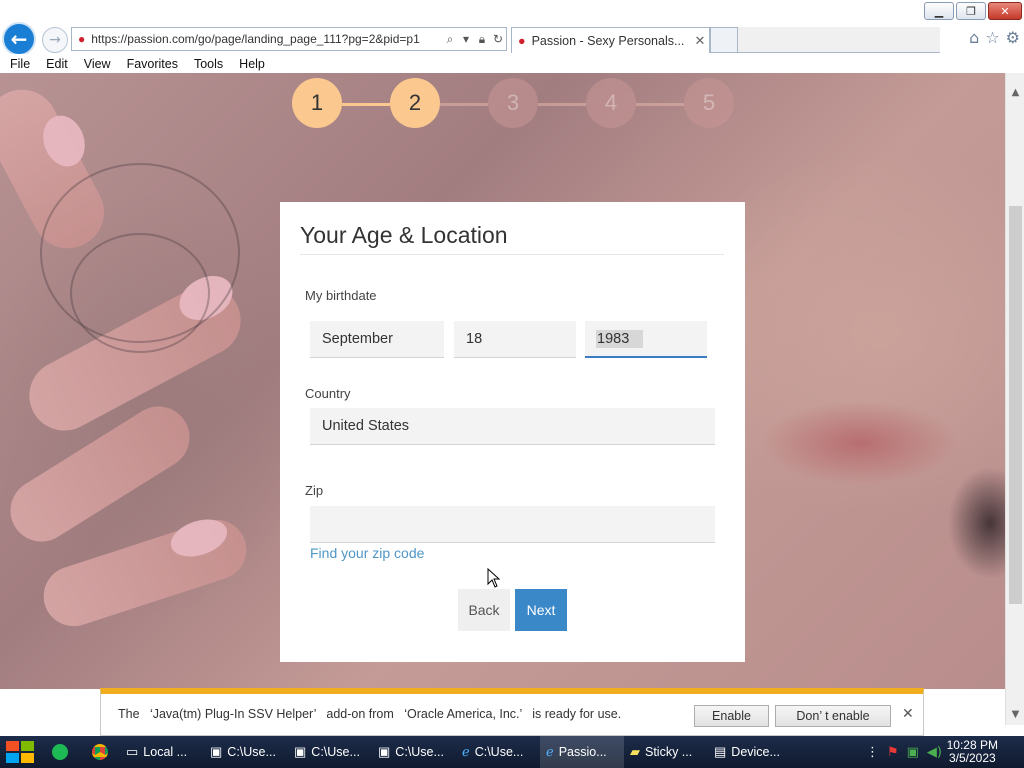  I want to click on divider, so click(512, 254).